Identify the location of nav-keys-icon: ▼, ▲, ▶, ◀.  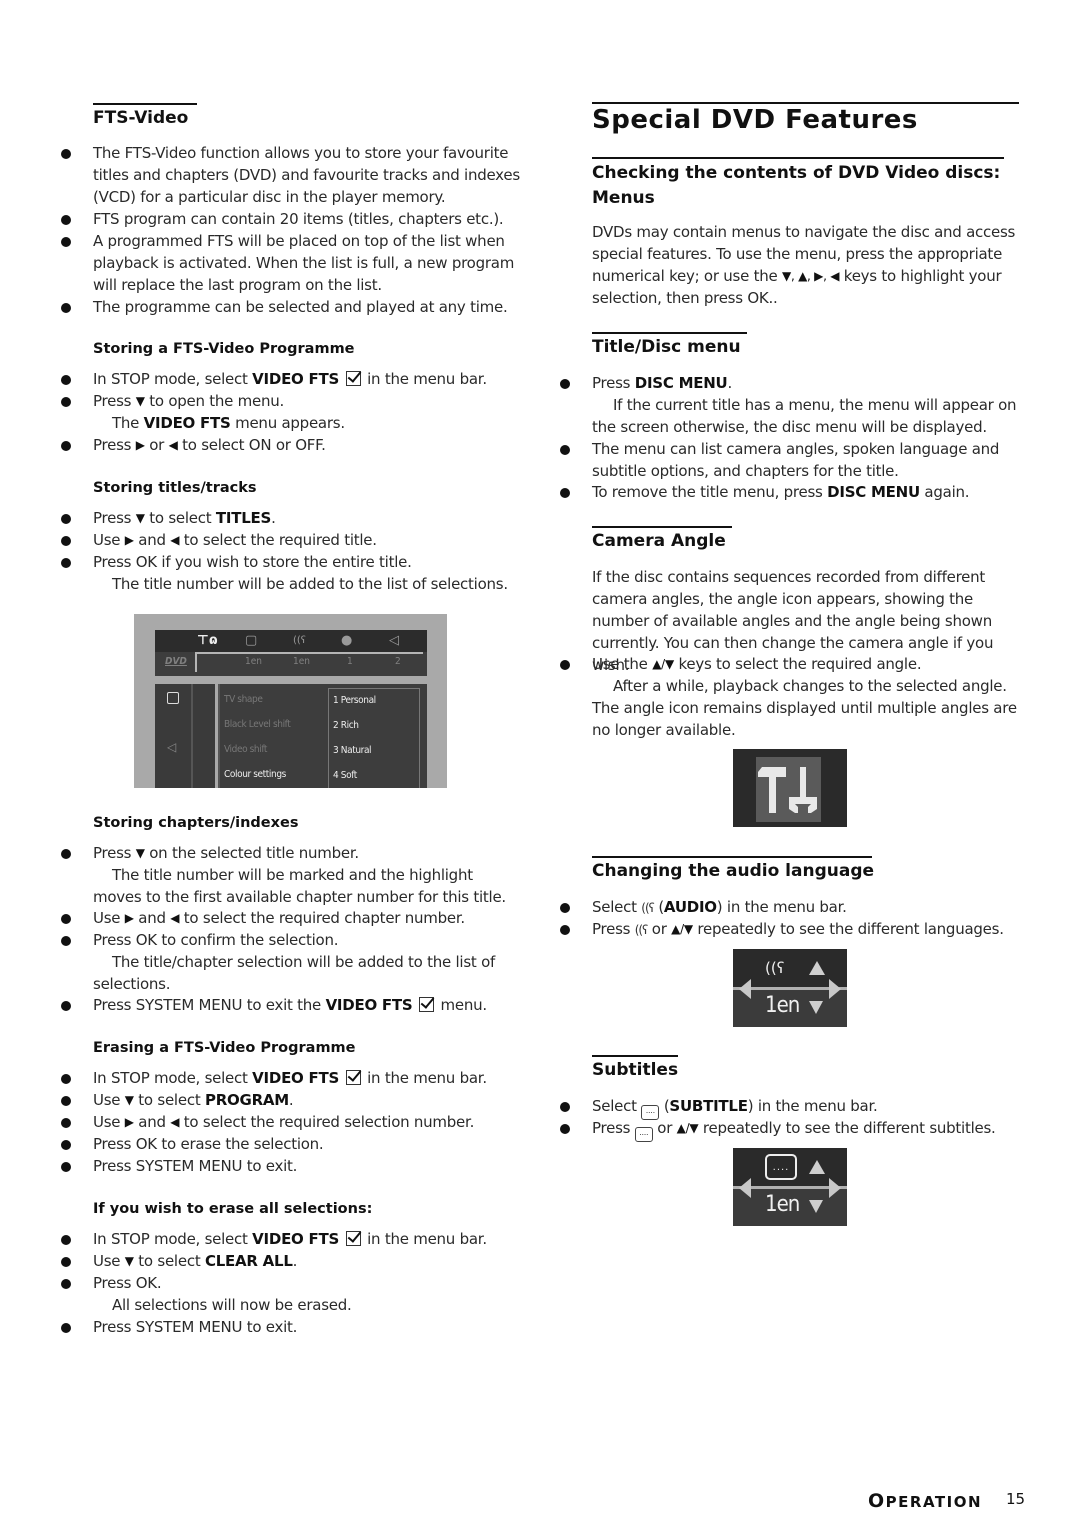
(810, 276).